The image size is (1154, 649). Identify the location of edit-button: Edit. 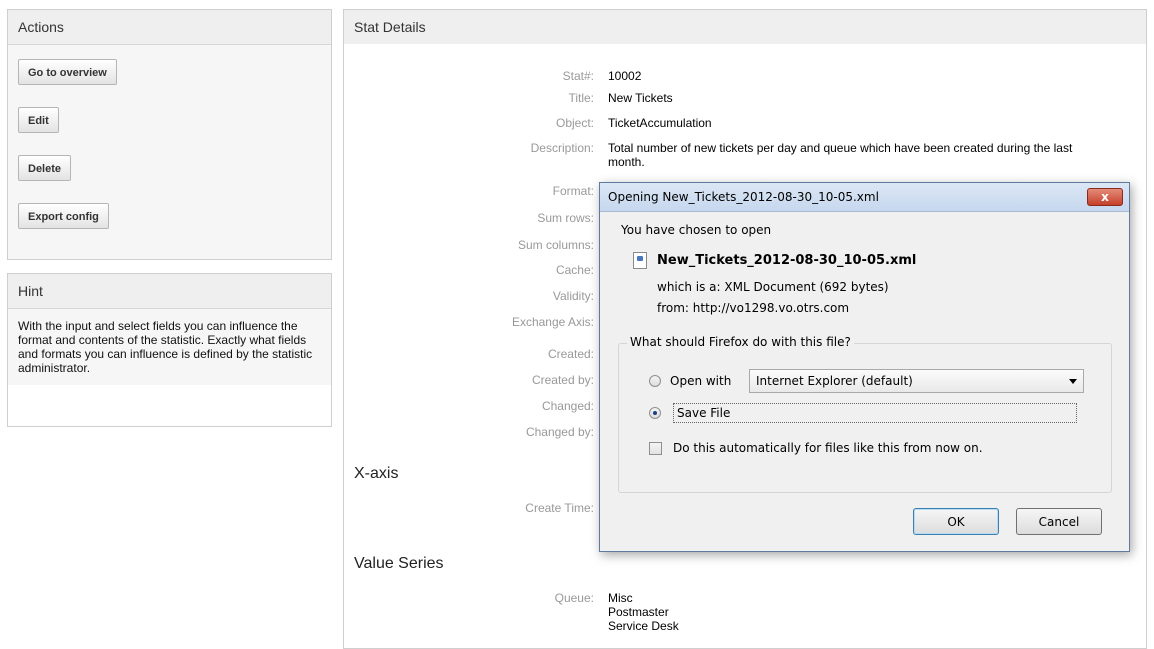
(38, 120).